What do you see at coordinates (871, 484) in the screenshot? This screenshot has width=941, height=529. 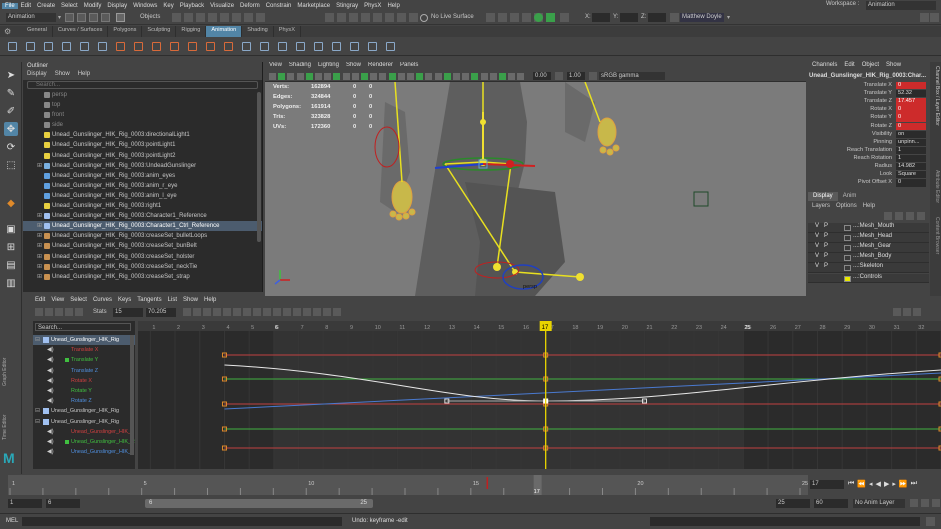 I see `step-back-frame-icon: ◂` at bounding box center [871, 484].